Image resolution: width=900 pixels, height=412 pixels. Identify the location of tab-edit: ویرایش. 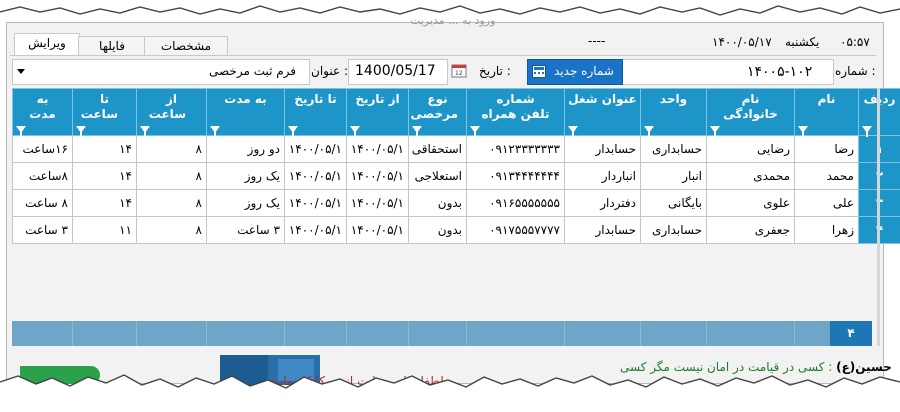
(47, 44).